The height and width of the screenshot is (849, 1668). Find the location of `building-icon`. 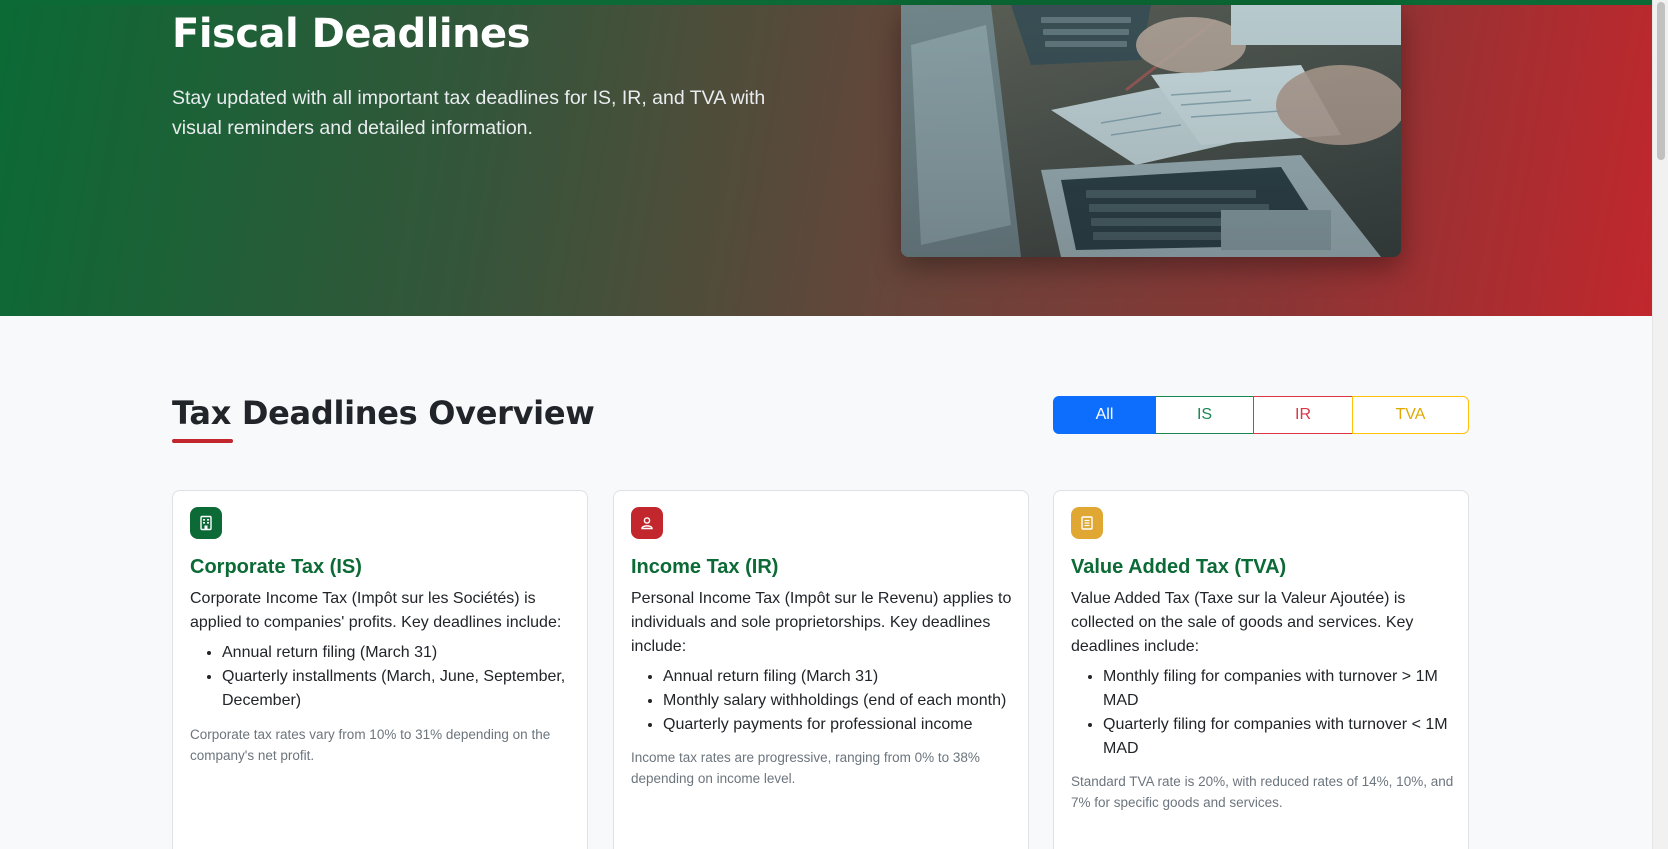

building-icon is located at coordinates (206, 523).